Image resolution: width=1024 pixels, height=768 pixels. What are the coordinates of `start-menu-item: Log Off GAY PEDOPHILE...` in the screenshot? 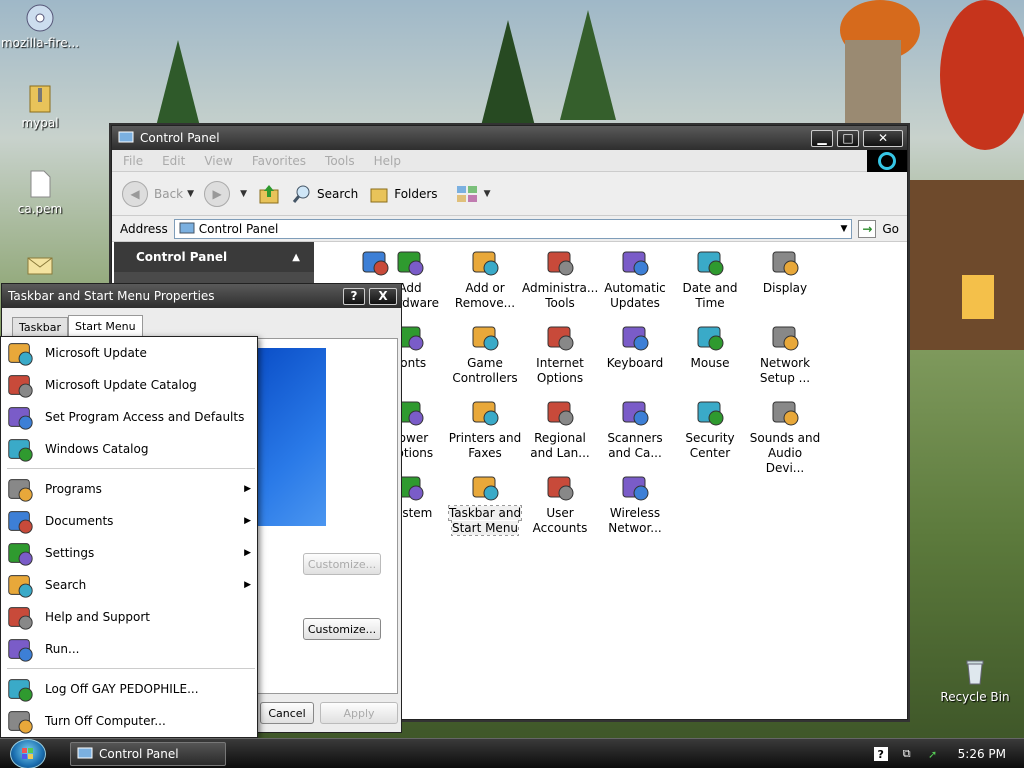 It's located at (129, 689).